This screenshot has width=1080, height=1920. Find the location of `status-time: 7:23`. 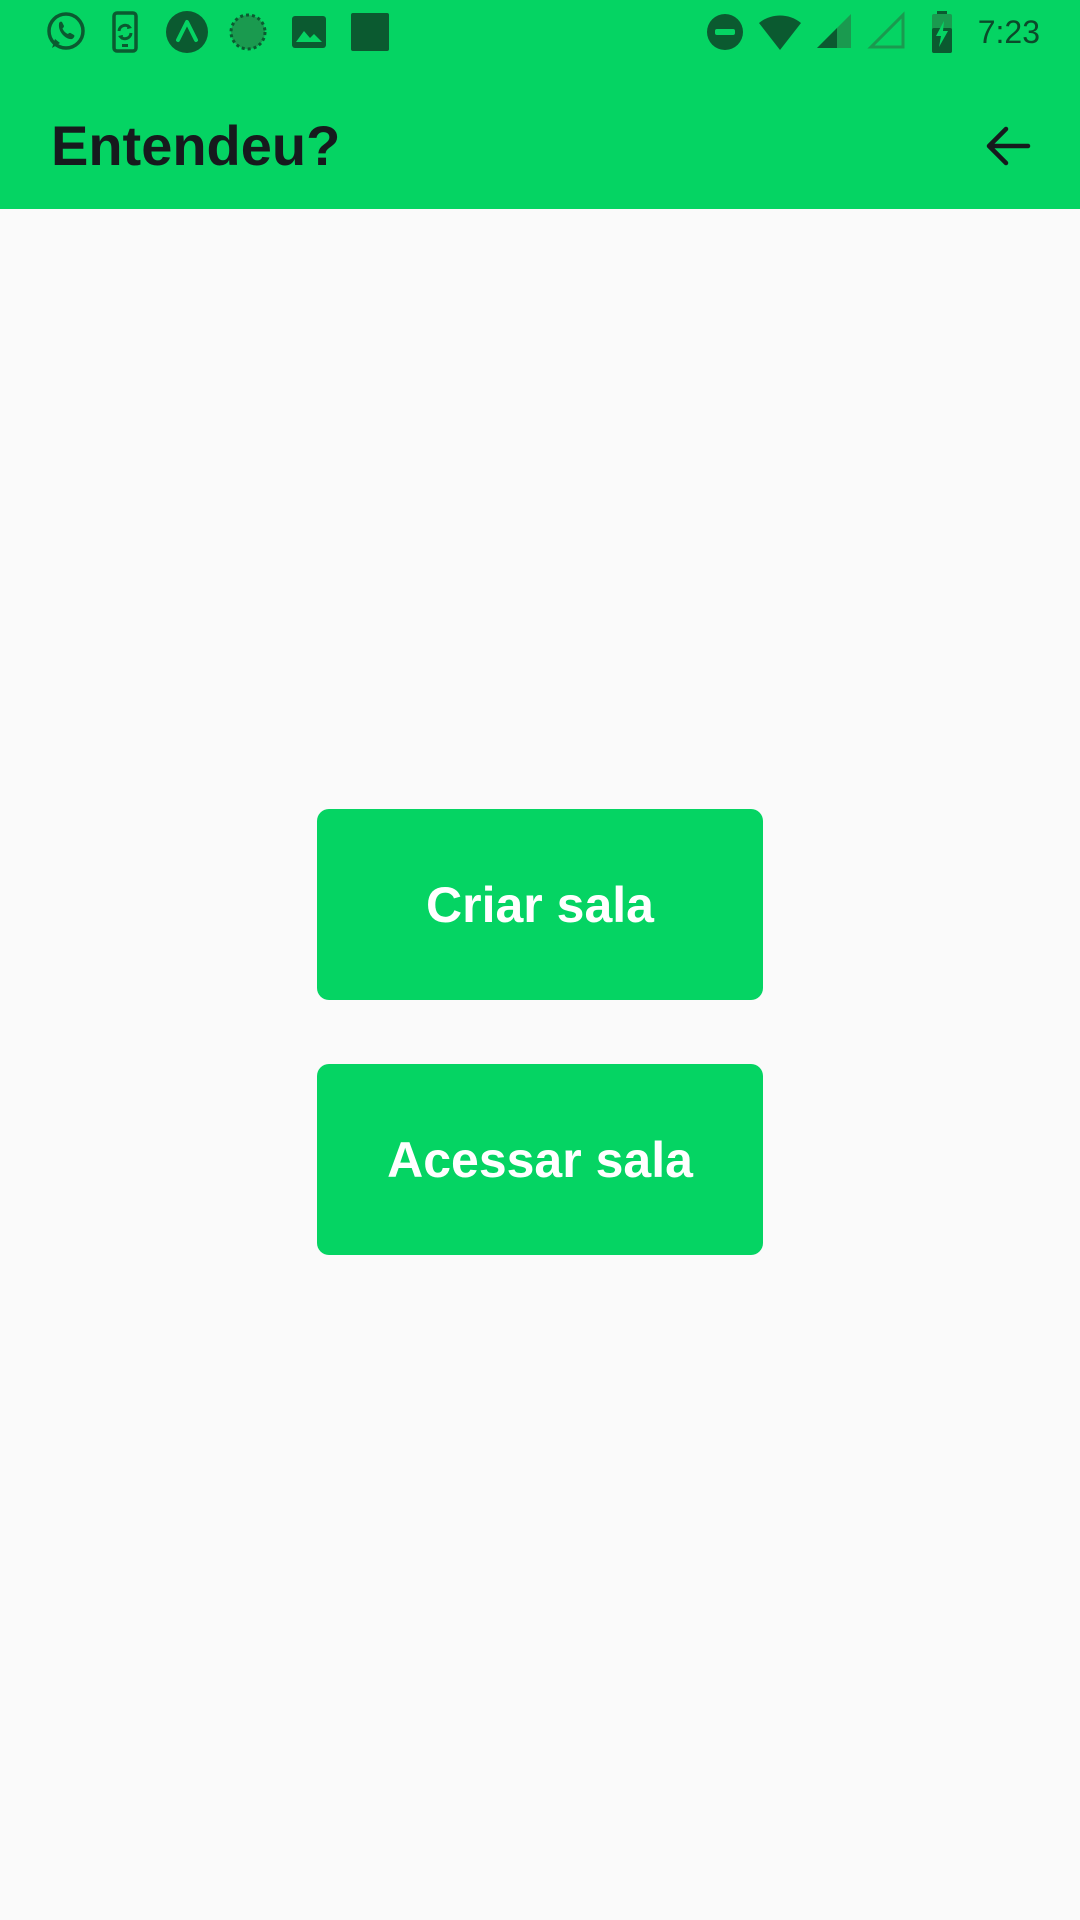

status-time: 7:23 is located at coordinates (1008, 32).